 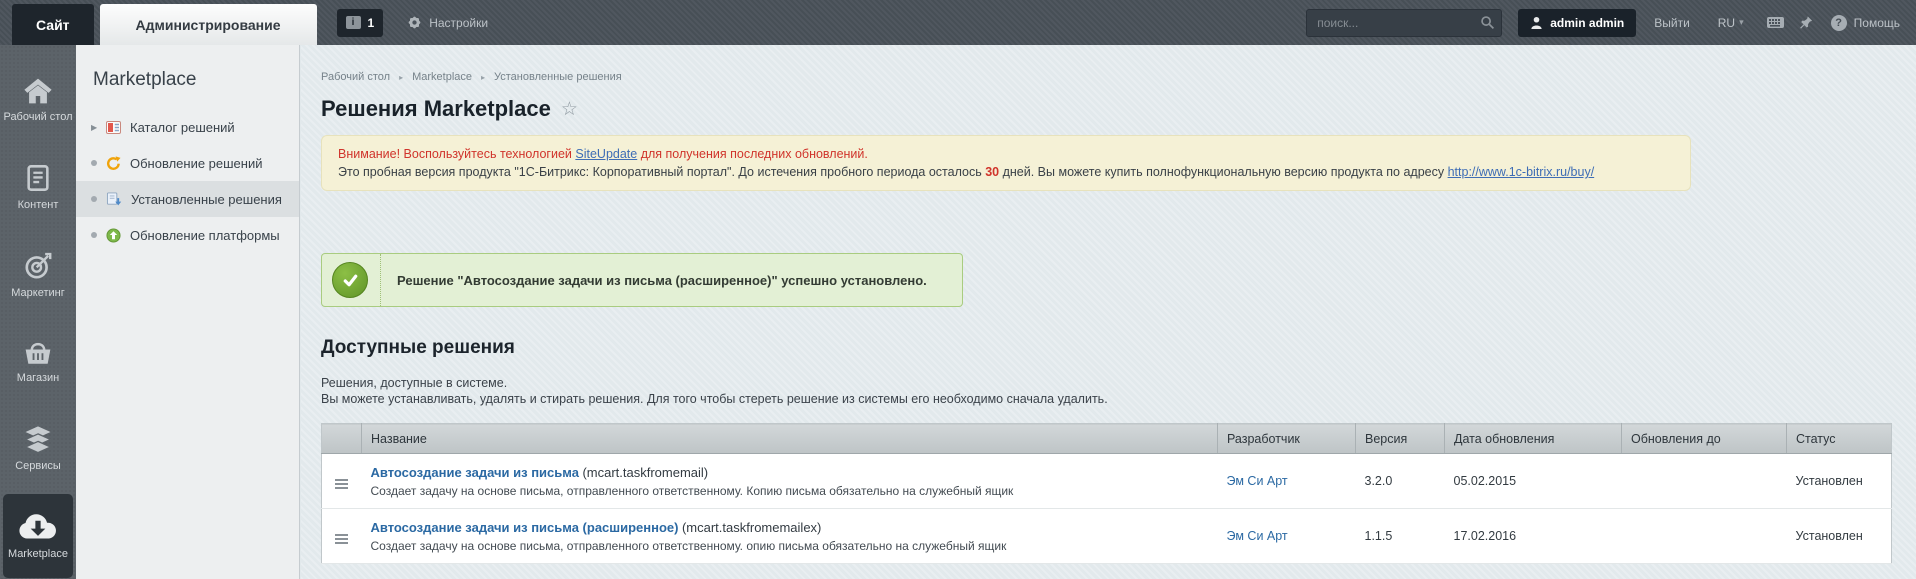 I want to click on sidebar-item-services: Сервисы, so click(x=38, y=448).